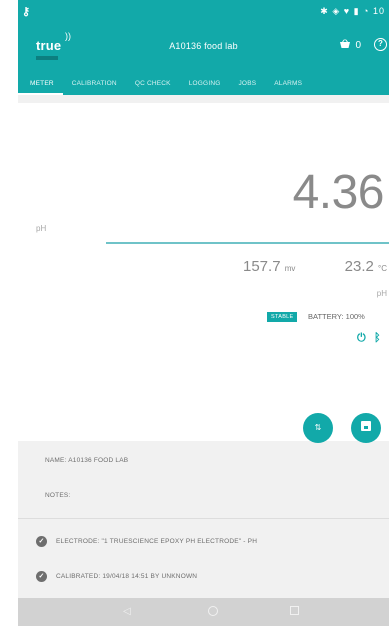  What do you see at coordinates (68, 36) in the screenshot?
I see `signal-waves-icon: ))` at bounding box center [68, 36].